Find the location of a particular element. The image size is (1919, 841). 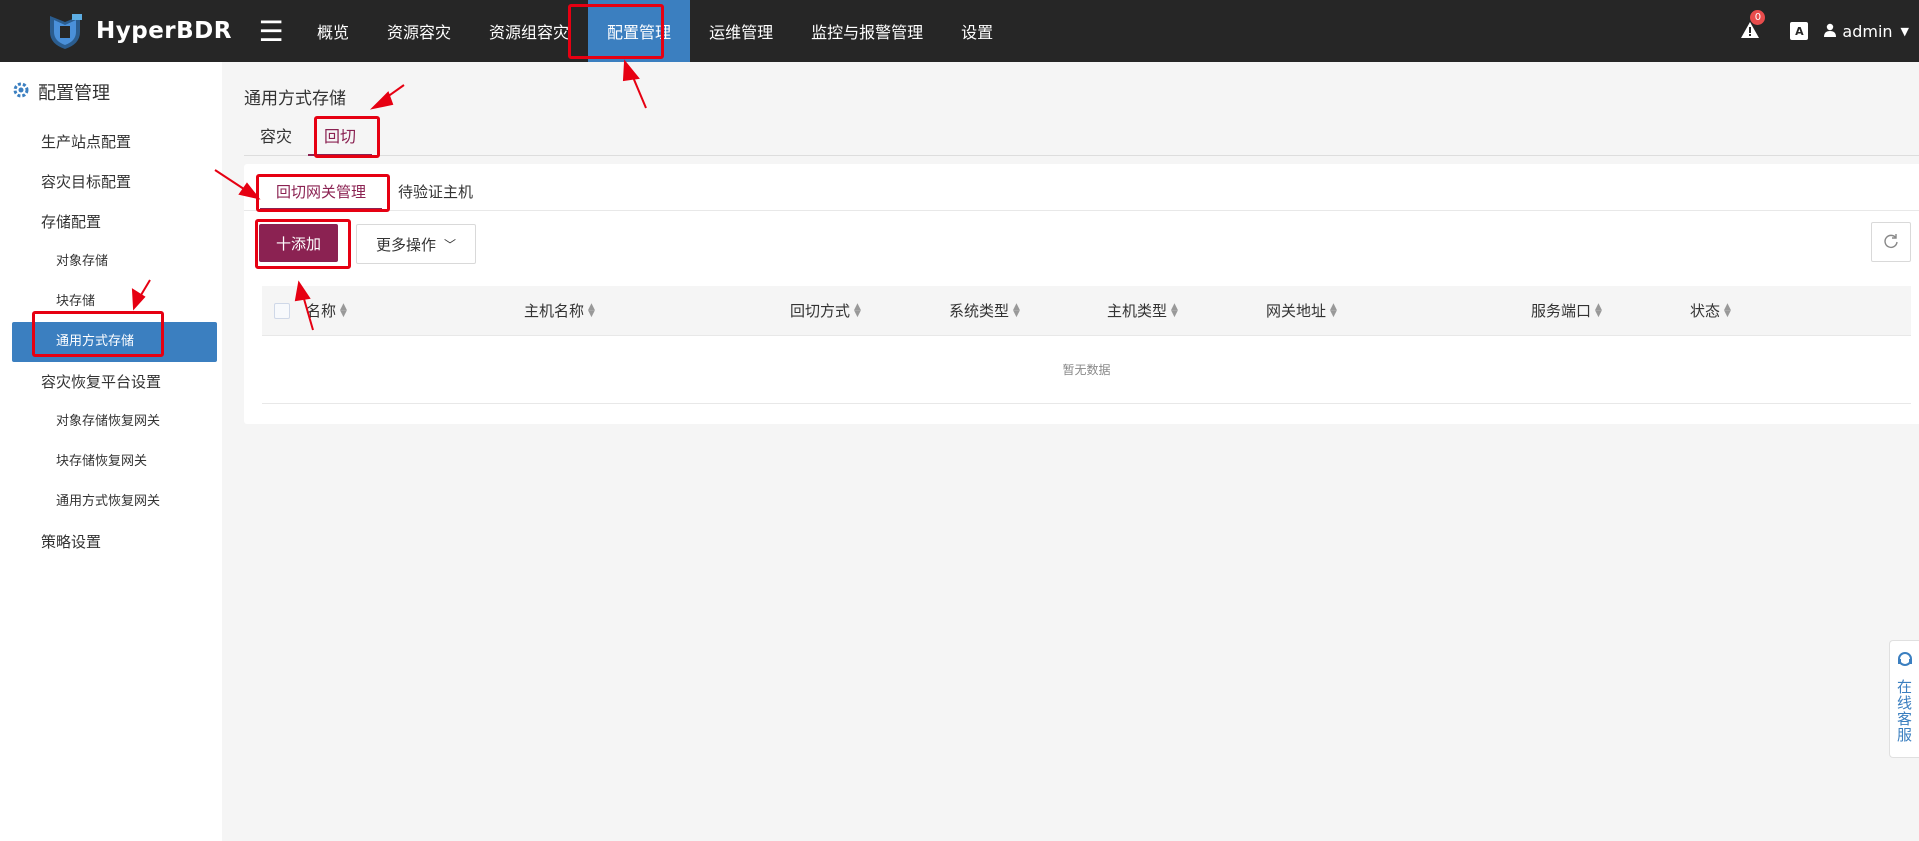

nav-item-settings: 设置 is located at coordinates (977, 31).